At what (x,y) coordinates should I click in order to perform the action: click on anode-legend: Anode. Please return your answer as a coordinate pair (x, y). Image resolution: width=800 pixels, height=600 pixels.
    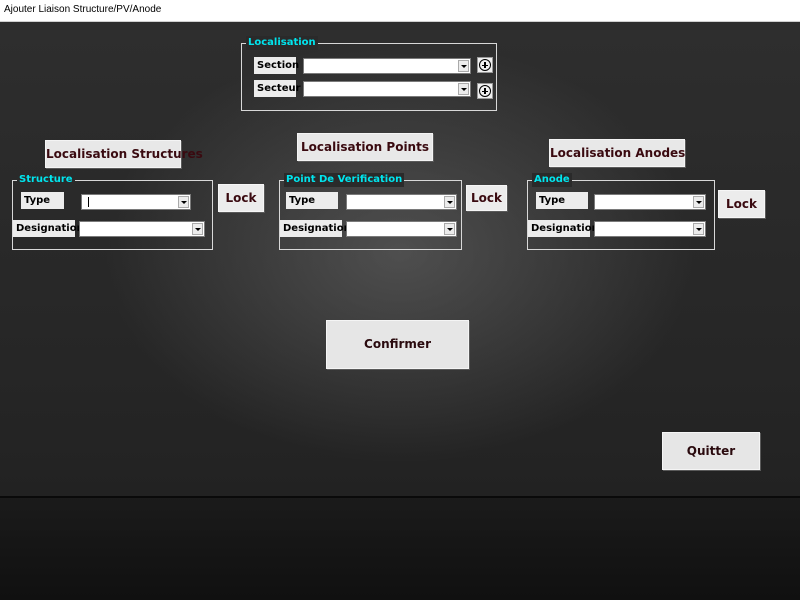
    Looking at the image, I should click on (552, 180).